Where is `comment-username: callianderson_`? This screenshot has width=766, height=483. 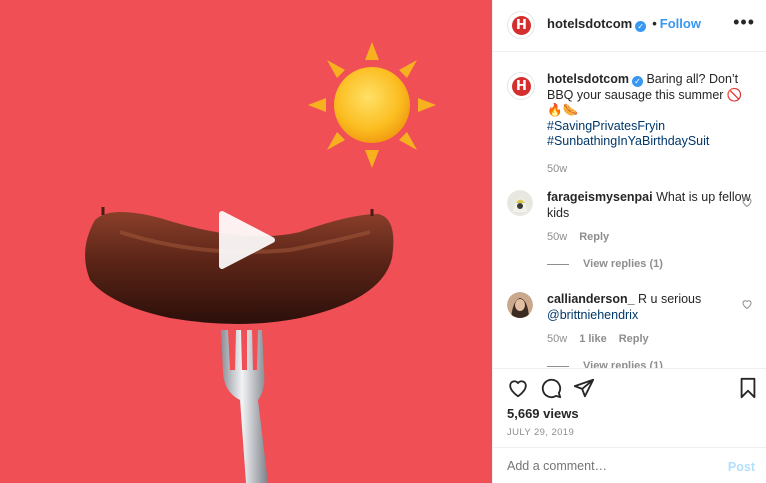 comment-username: callianderson_ is located at coordinates (591, 299).